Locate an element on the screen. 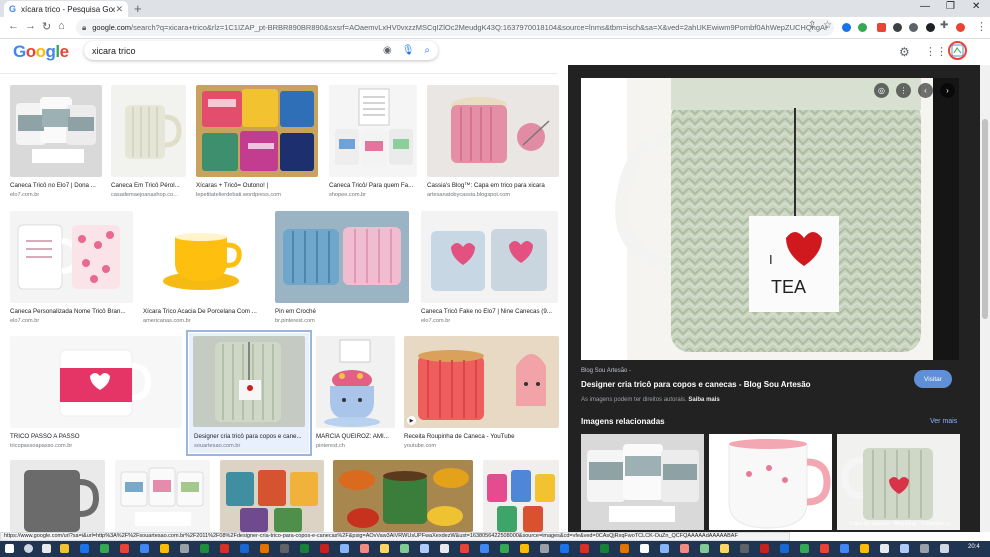 The height and width of the screenshot is (557, 990). back-arrow-icon: ← is located at coordinates (13, 26).